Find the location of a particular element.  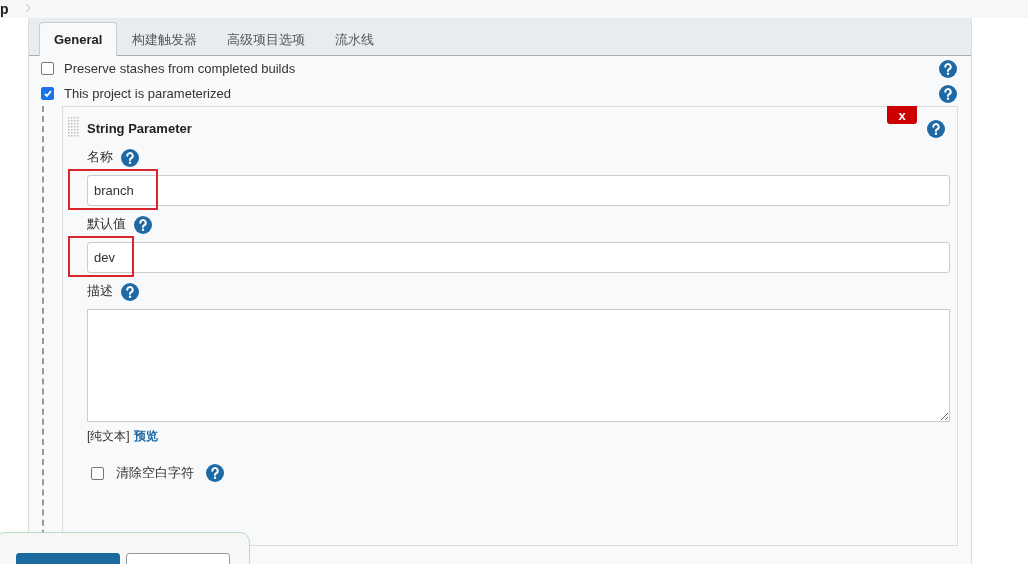

tab: General is located at coordinates (78, 39).